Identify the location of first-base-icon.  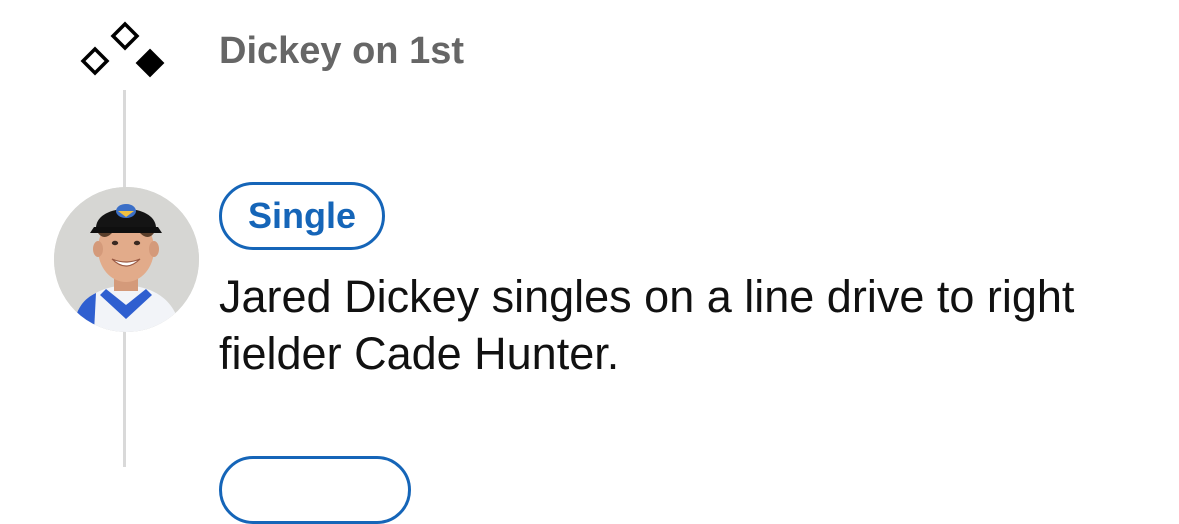
(150, 63).